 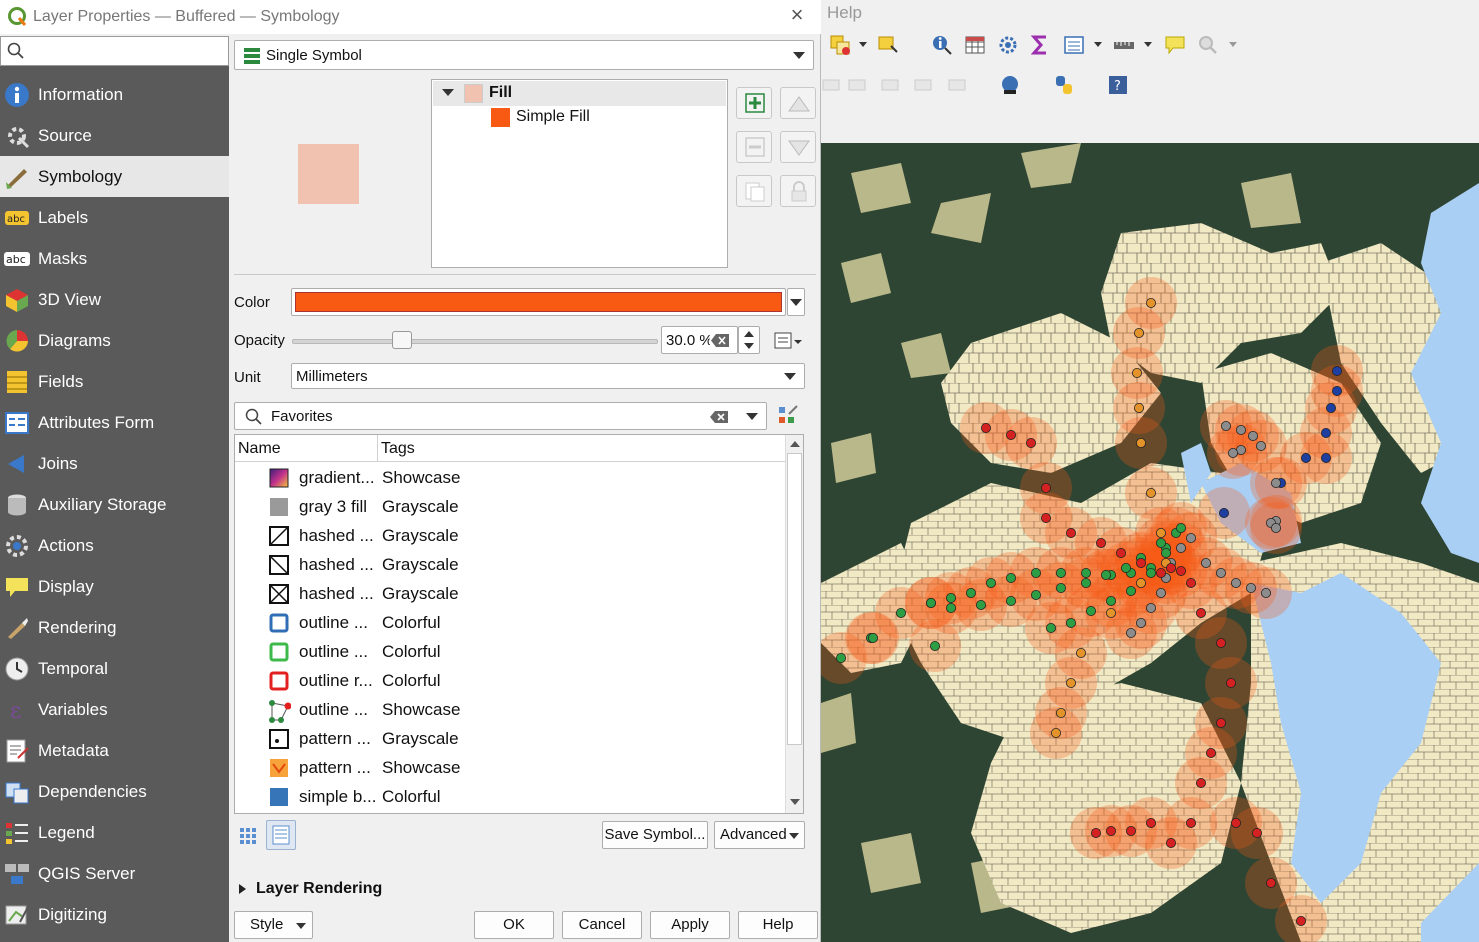 What do you see at coordinates (699, 340) in the screenshot?
I see `opacity-spinbox: 30.0 %` at bounding box center [699, 340].